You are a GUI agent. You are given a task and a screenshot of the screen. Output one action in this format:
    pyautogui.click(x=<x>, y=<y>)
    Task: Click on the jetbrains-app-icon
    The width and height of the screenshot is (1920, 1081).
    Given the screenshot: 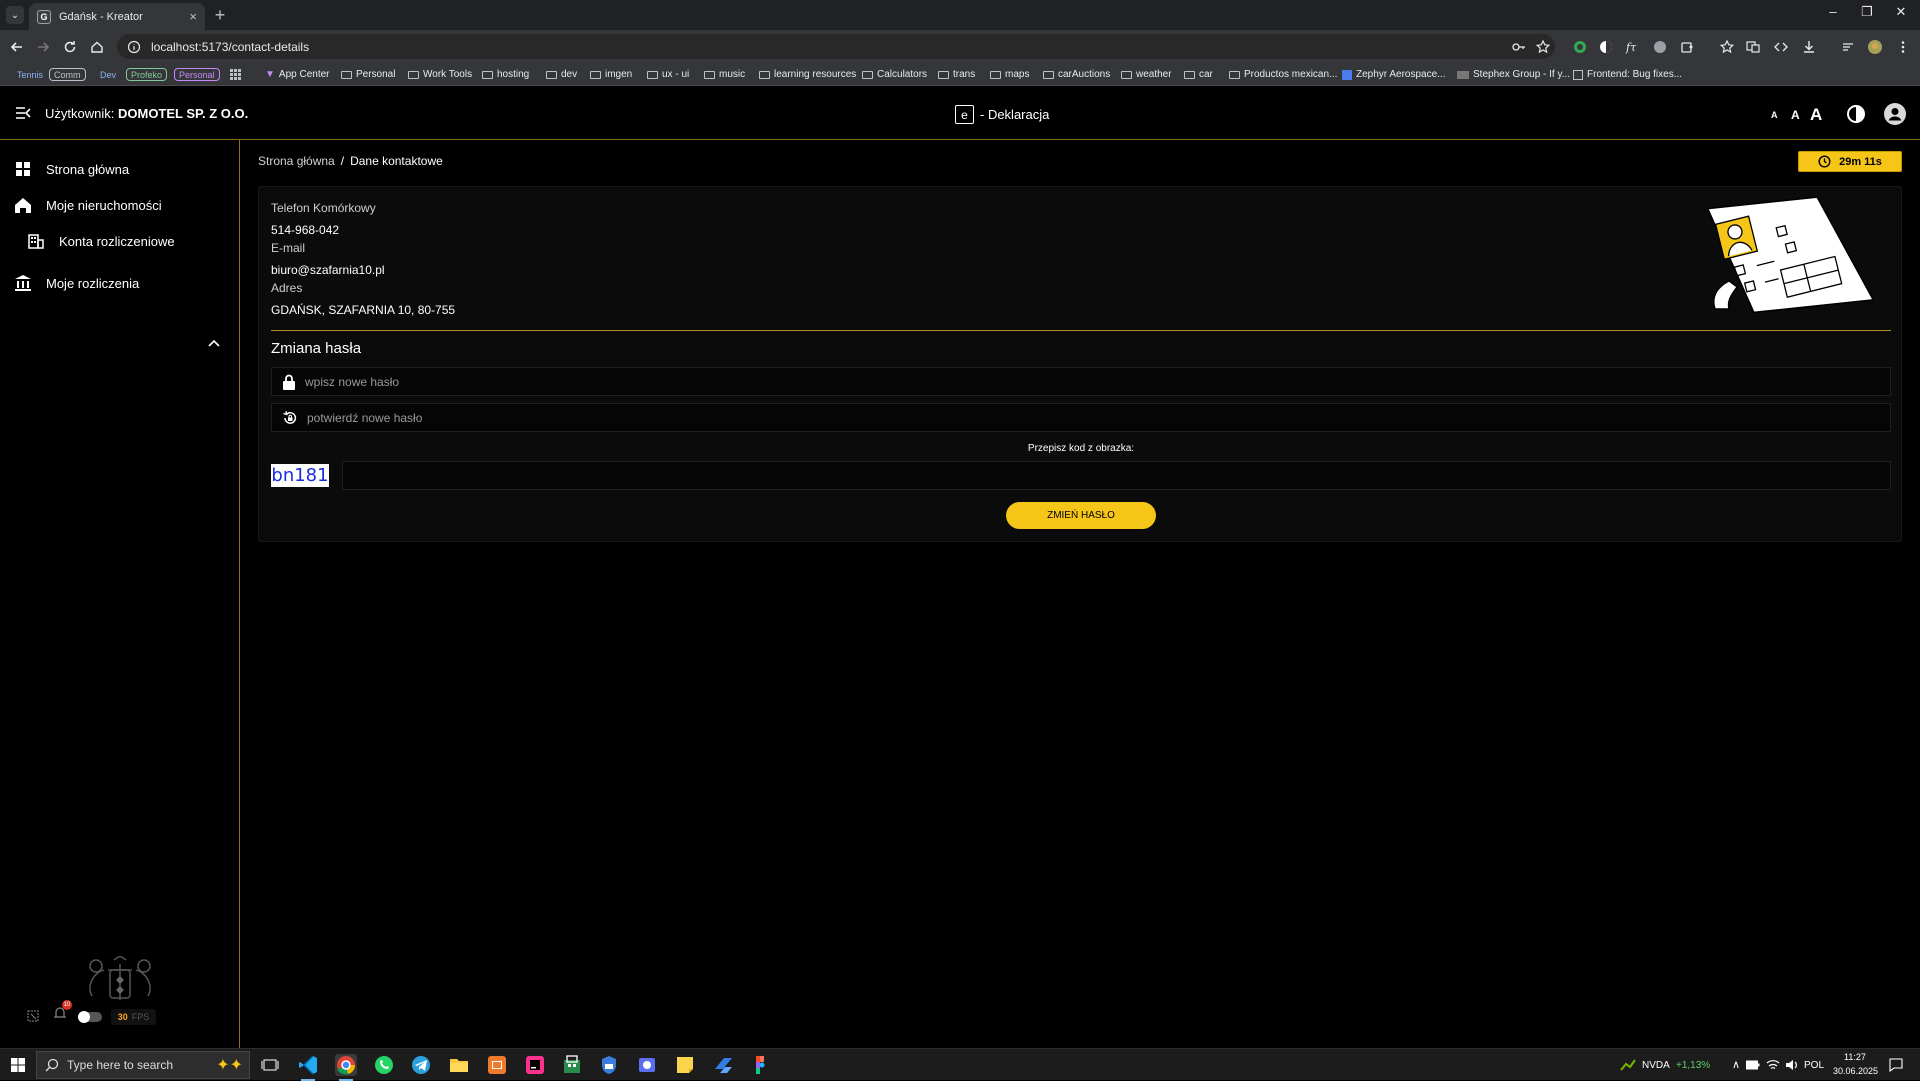 What is the action you would take?
    pyautogui.click(x=535, y=1065)
    